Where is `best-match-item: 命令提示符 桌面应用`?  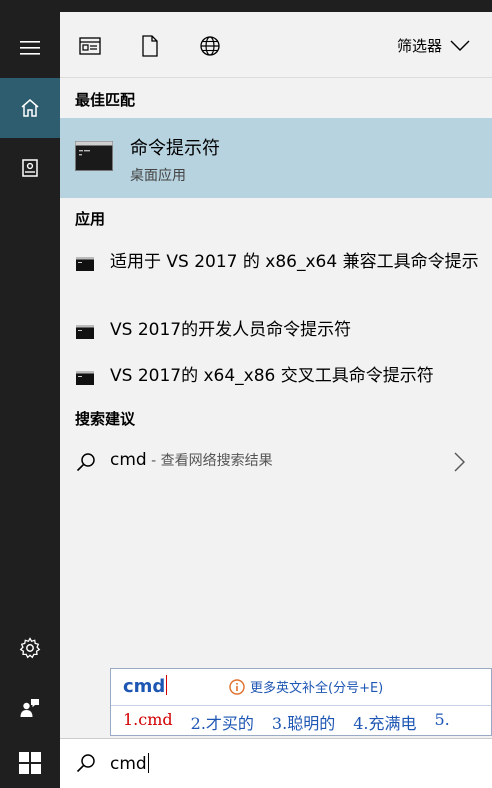
best-match-item: 命令提示符 桌面应用 is located at coordinates (276, 158).